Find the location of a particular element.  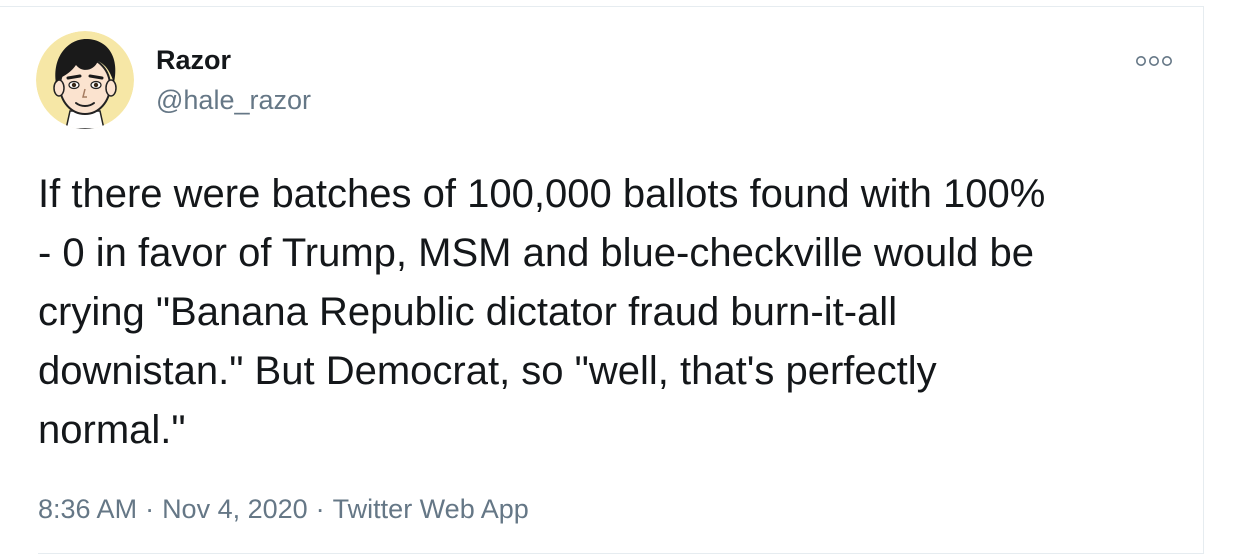

tweet-date: Nov 4, 2020 is located at coordinates (235, 509).